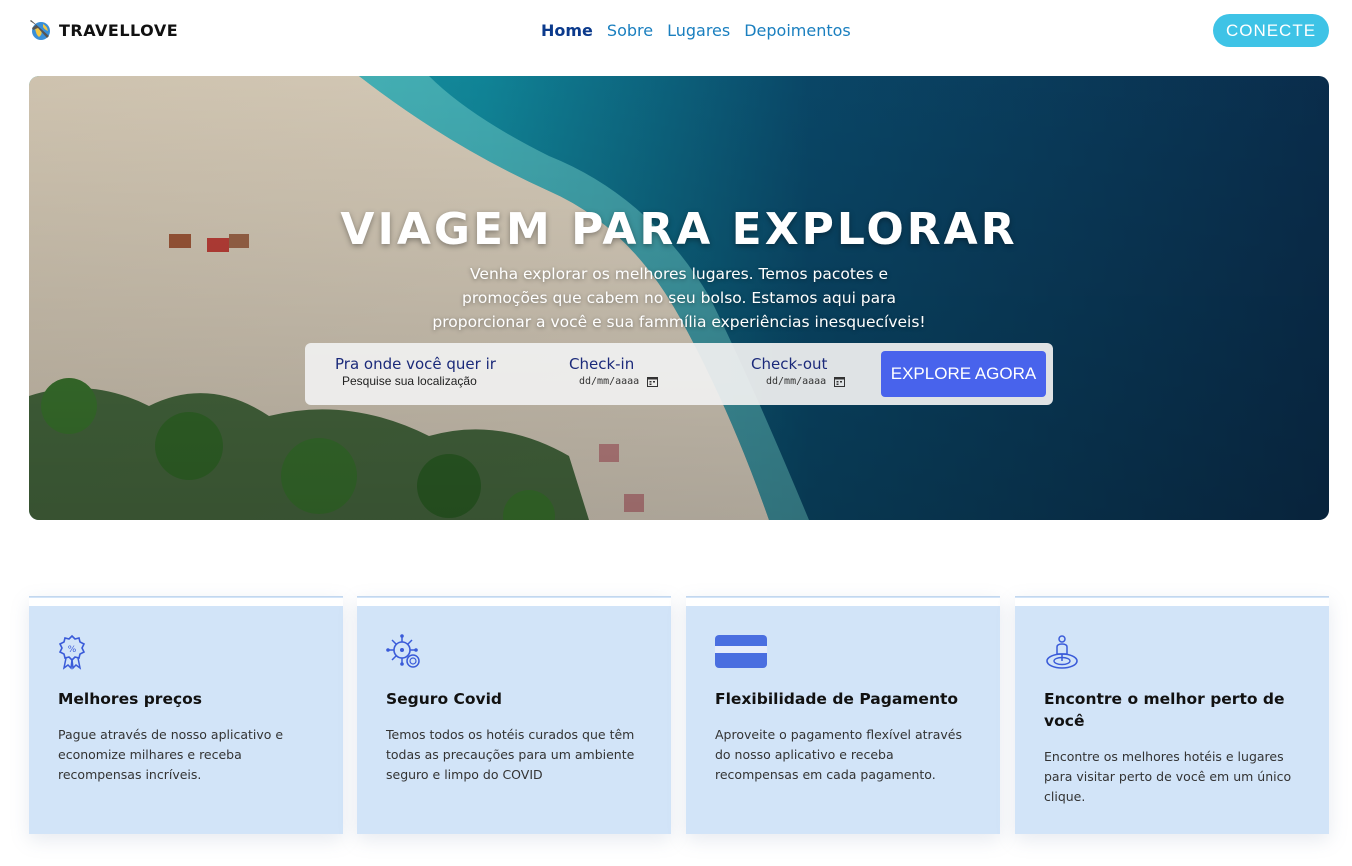  What do you see at coordinates (602, 364) in the screenshot?
I see `checkin-label: Check-in` at bounding box center [602, 364].